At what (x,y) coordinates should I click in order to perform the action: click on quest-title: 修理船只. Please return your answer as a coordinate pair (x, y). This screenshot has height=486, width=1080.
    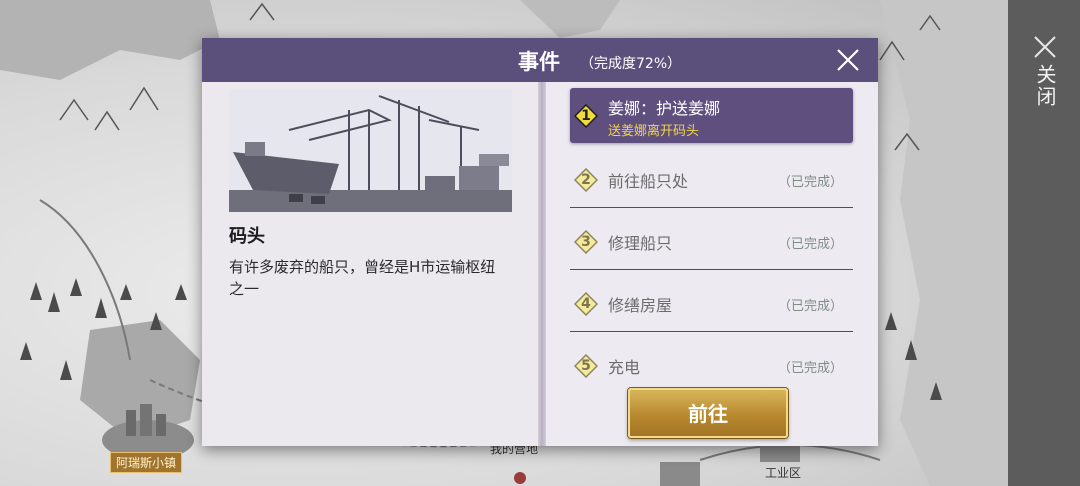
    Looking at the image, I should click on (640, 243).